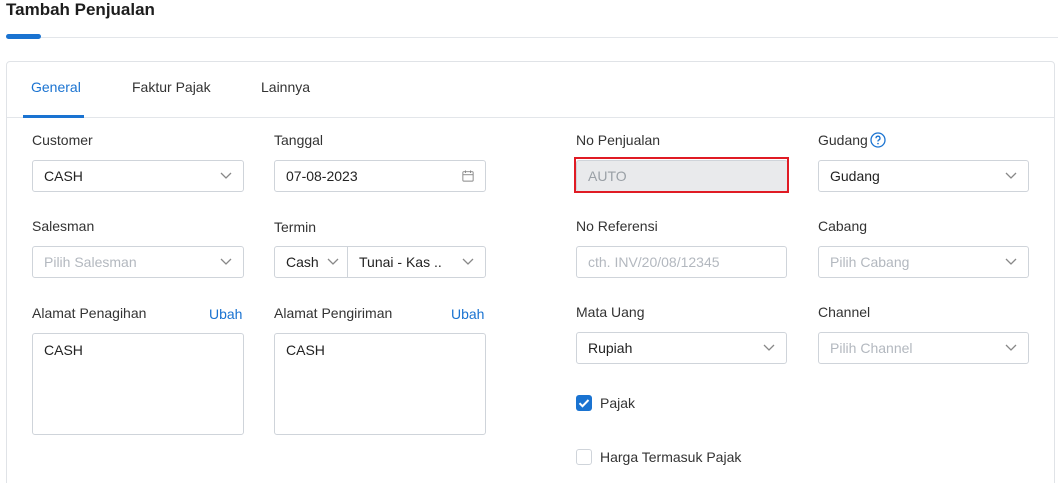  I want to click on highlight-box, so click(681, 175).